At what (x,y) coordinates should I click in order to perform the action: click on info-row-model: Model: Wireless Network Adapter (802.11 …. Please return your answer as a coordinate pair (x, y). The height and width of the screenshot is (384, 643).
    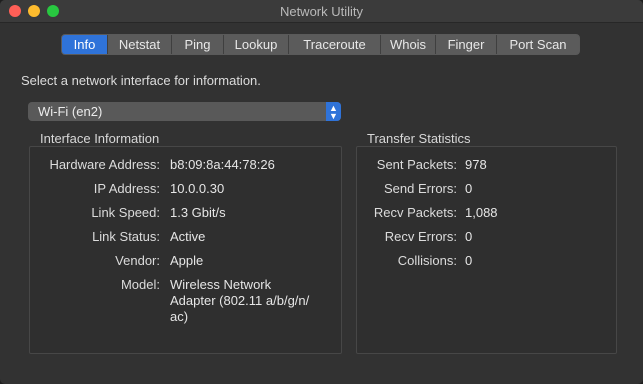
    Looking at the image, I should click on (186, 302).